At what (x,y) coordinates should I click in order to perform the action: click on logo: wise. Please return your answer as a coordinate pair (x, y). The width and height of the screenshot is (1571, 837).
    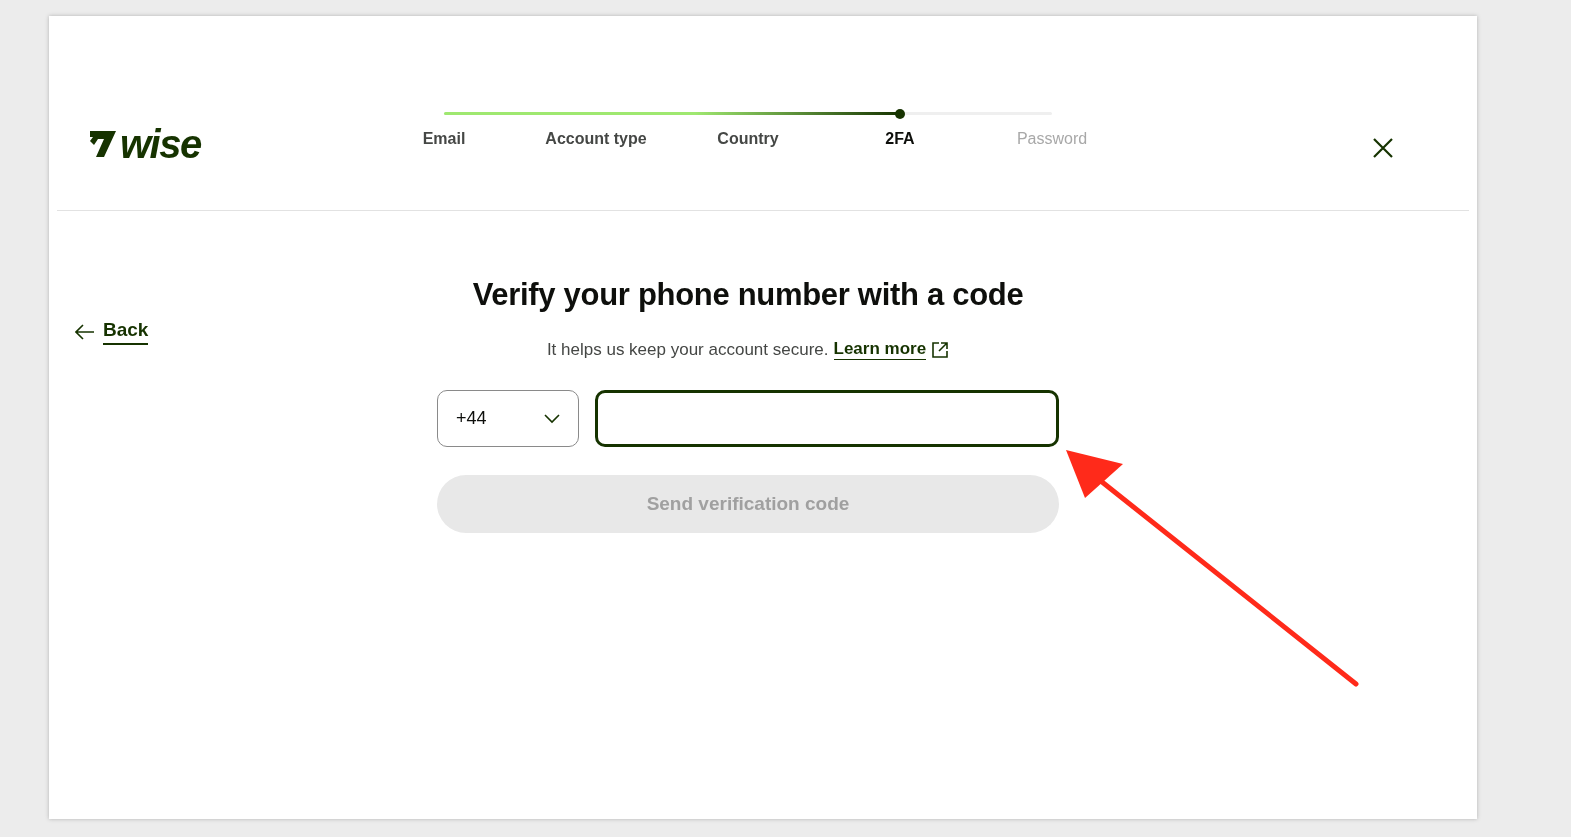
    Looking at the image, I should click on (160, 144).